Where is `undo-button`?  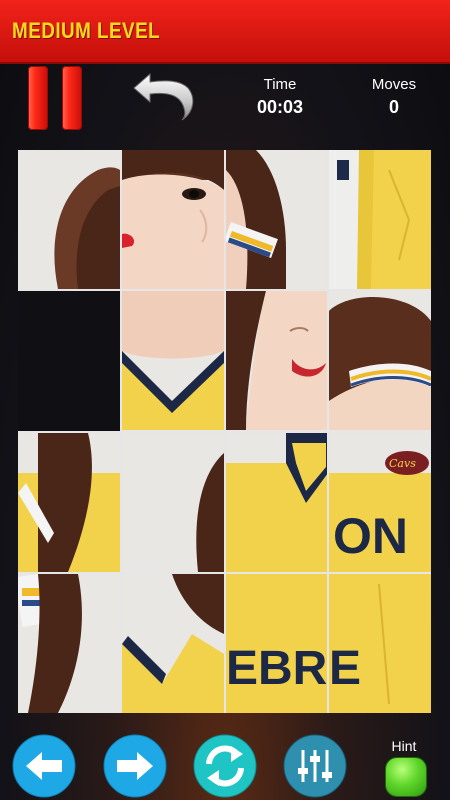
undo-button is located at coordinates (167, 93).